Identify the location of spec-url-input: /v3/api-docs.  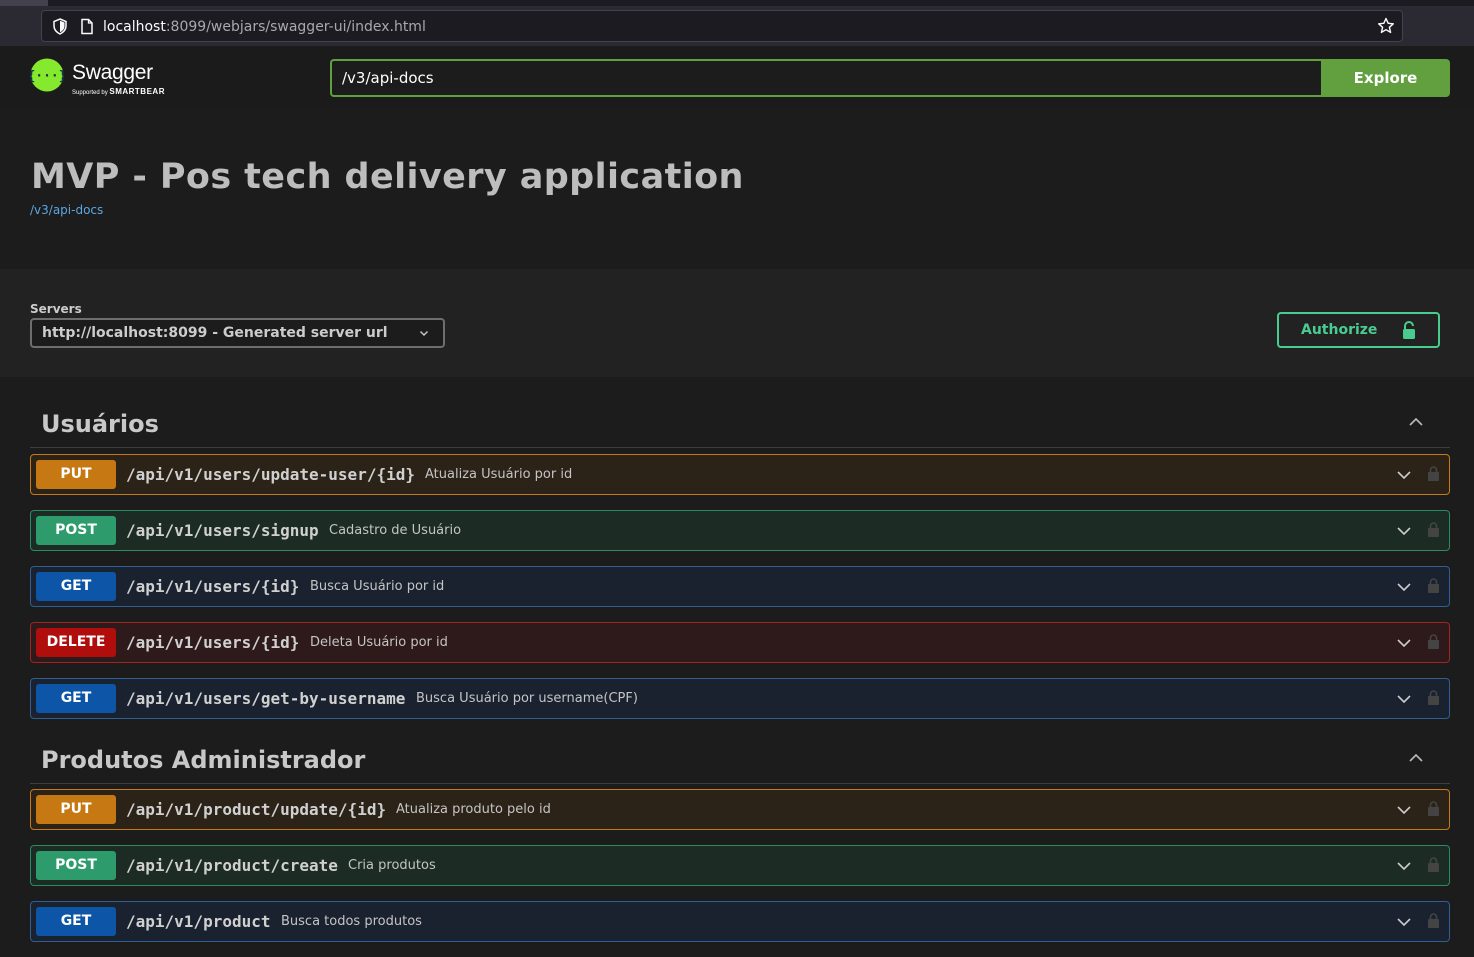
(826, 78).